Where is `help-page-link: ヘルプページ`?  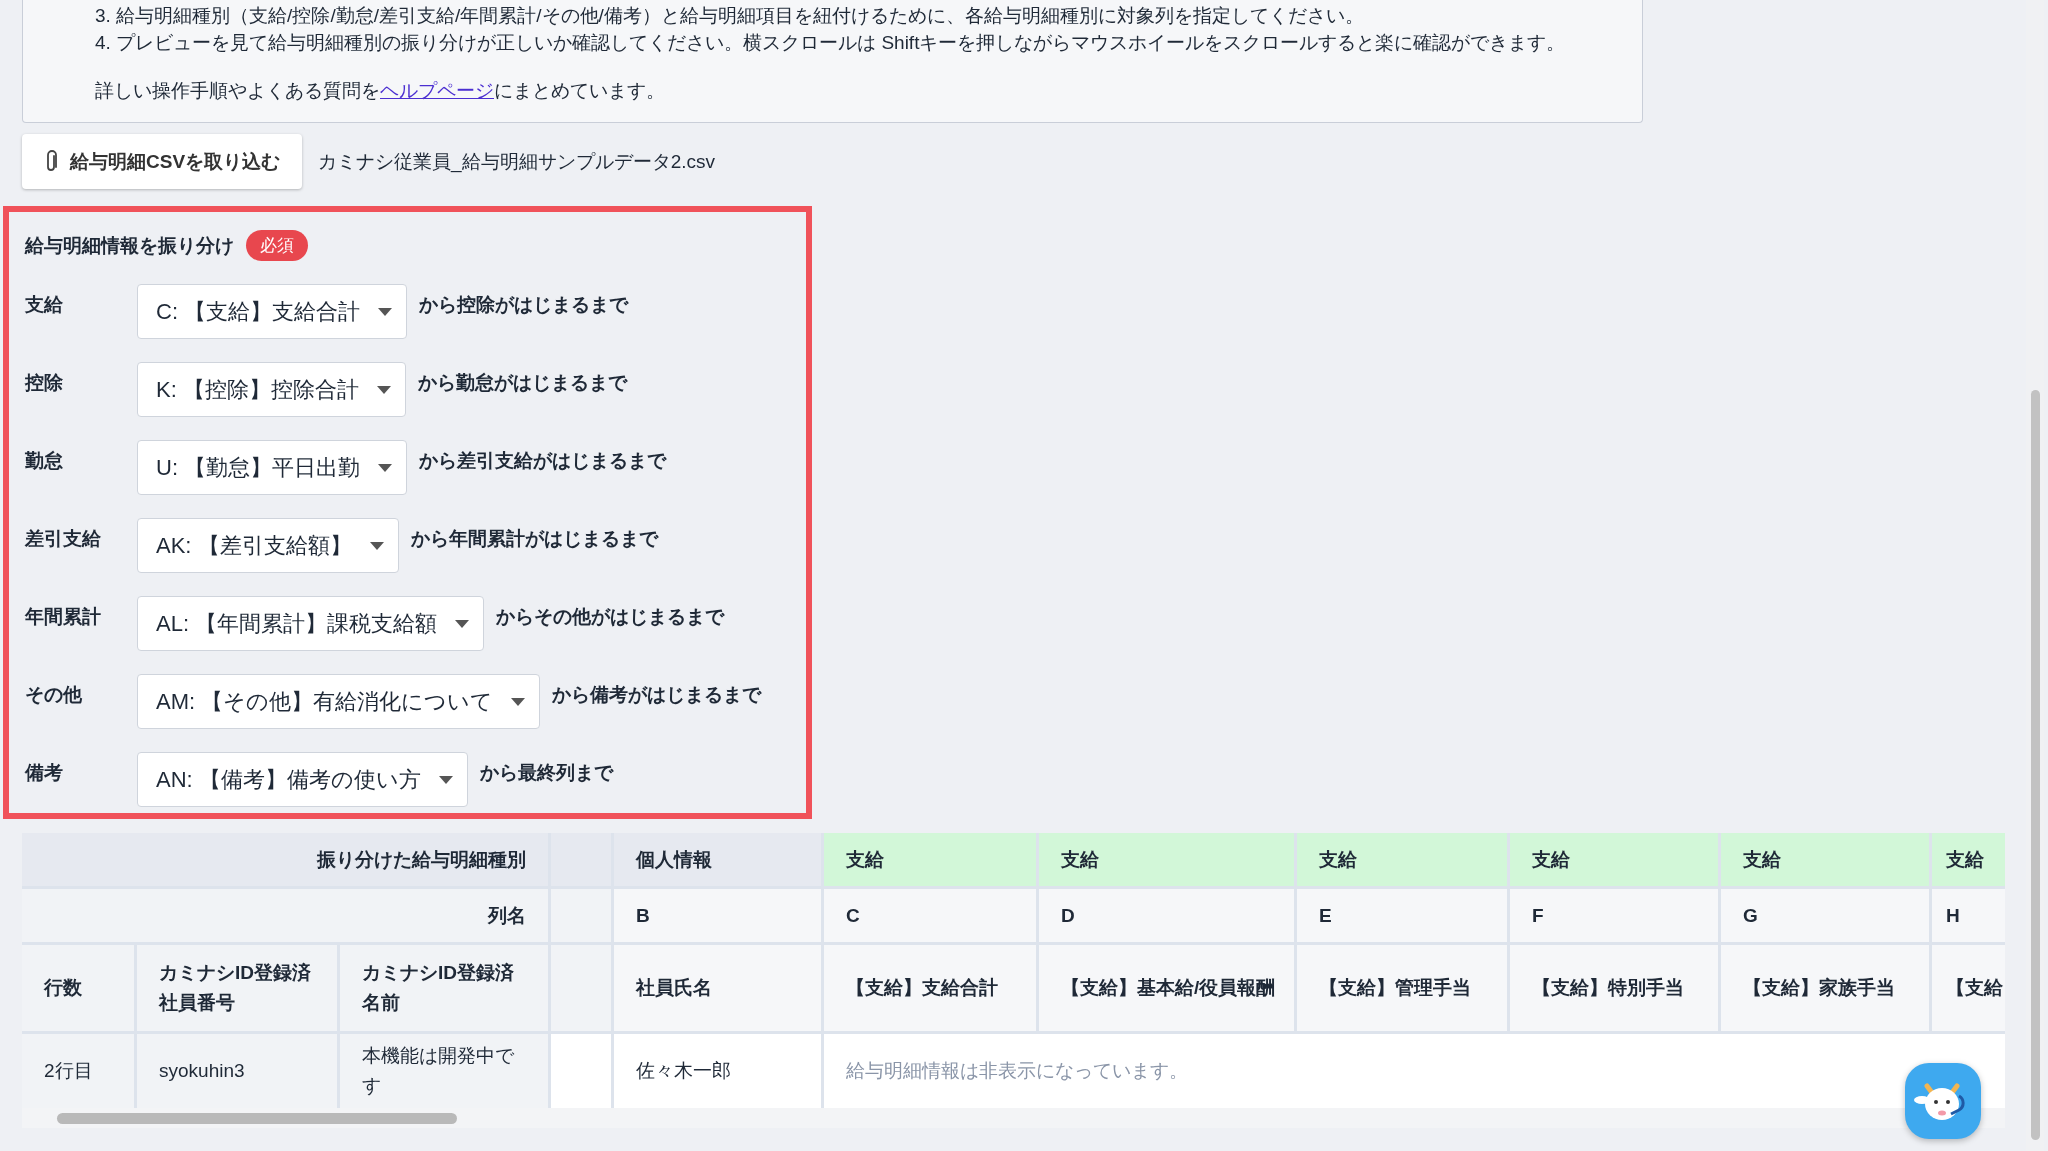
help-page-link: ヘルプページ is located at coordinates (437, 90).